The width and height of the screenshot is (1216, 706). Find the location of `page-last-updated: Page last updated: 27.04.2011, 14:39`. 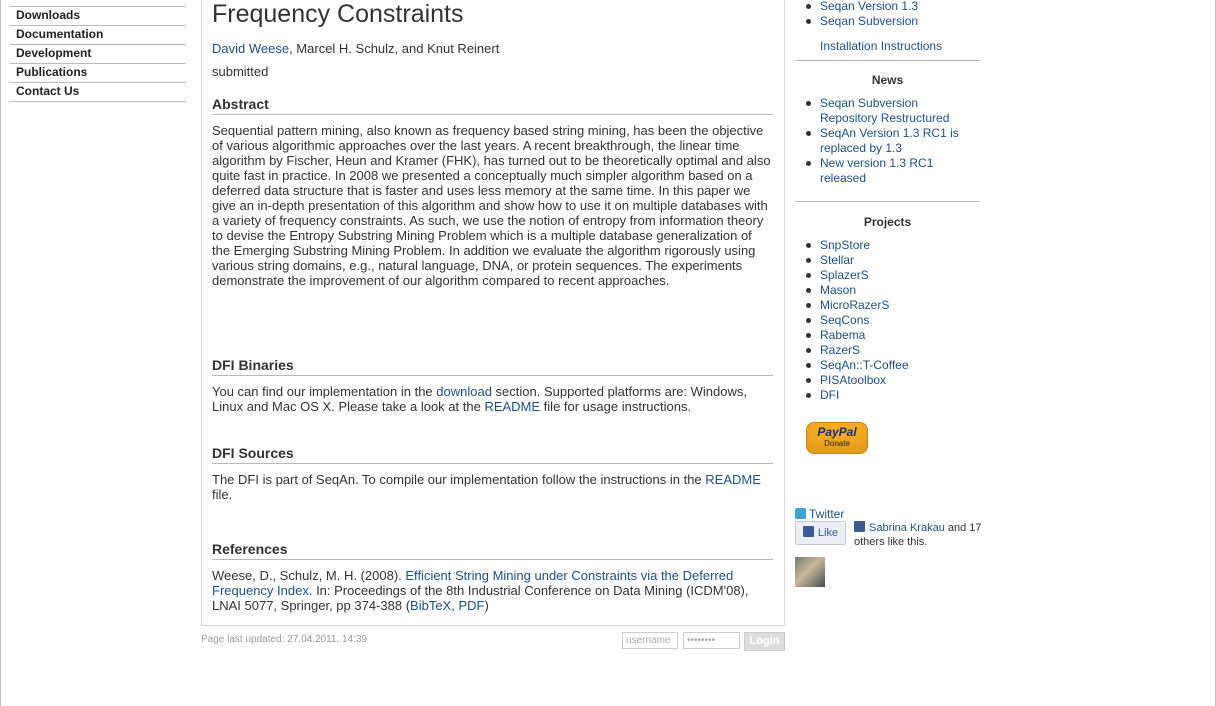

page-last-updated: Page last updated: 27.04.2011, 14:39 is located at coordinates (284, 639).